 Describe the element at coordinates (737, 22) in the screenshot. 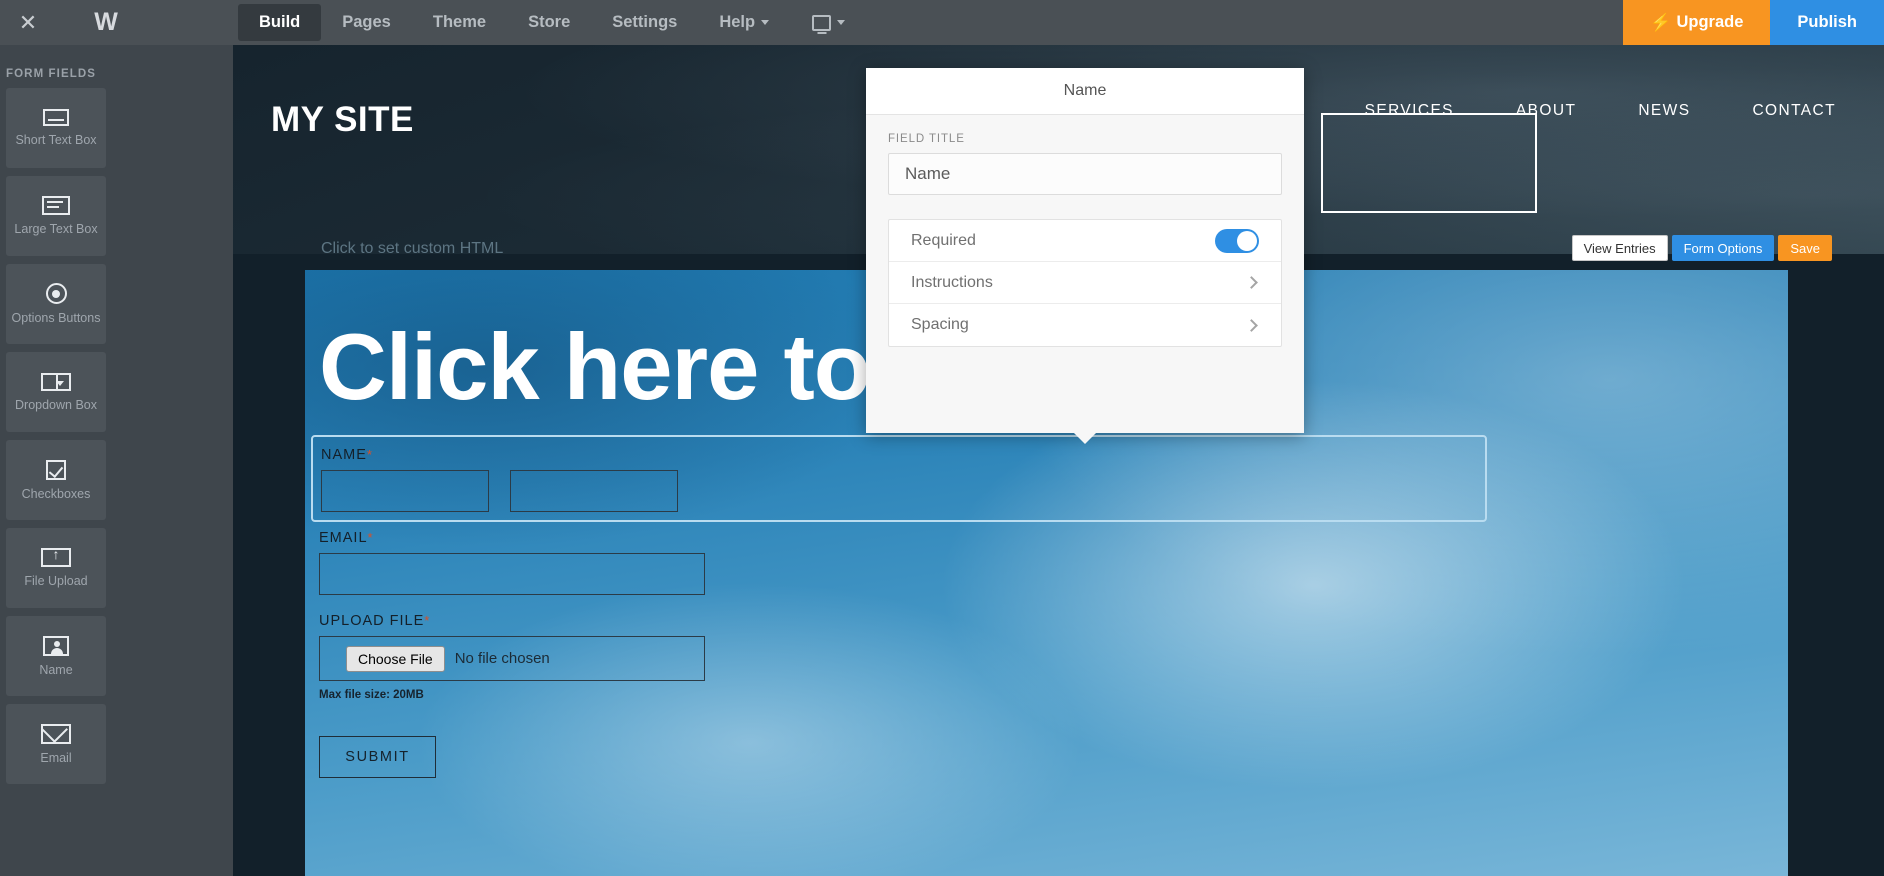

I see `tab-help-label: Help` at that location.